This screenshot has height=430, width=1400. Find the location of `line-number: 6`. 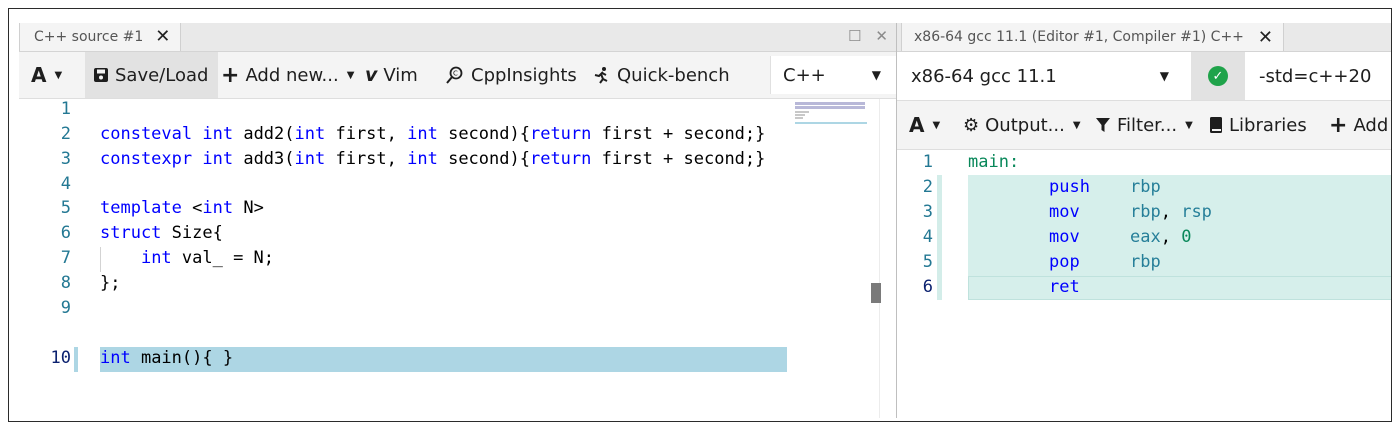

line-number: 6 is located at coordinates (65, 233).